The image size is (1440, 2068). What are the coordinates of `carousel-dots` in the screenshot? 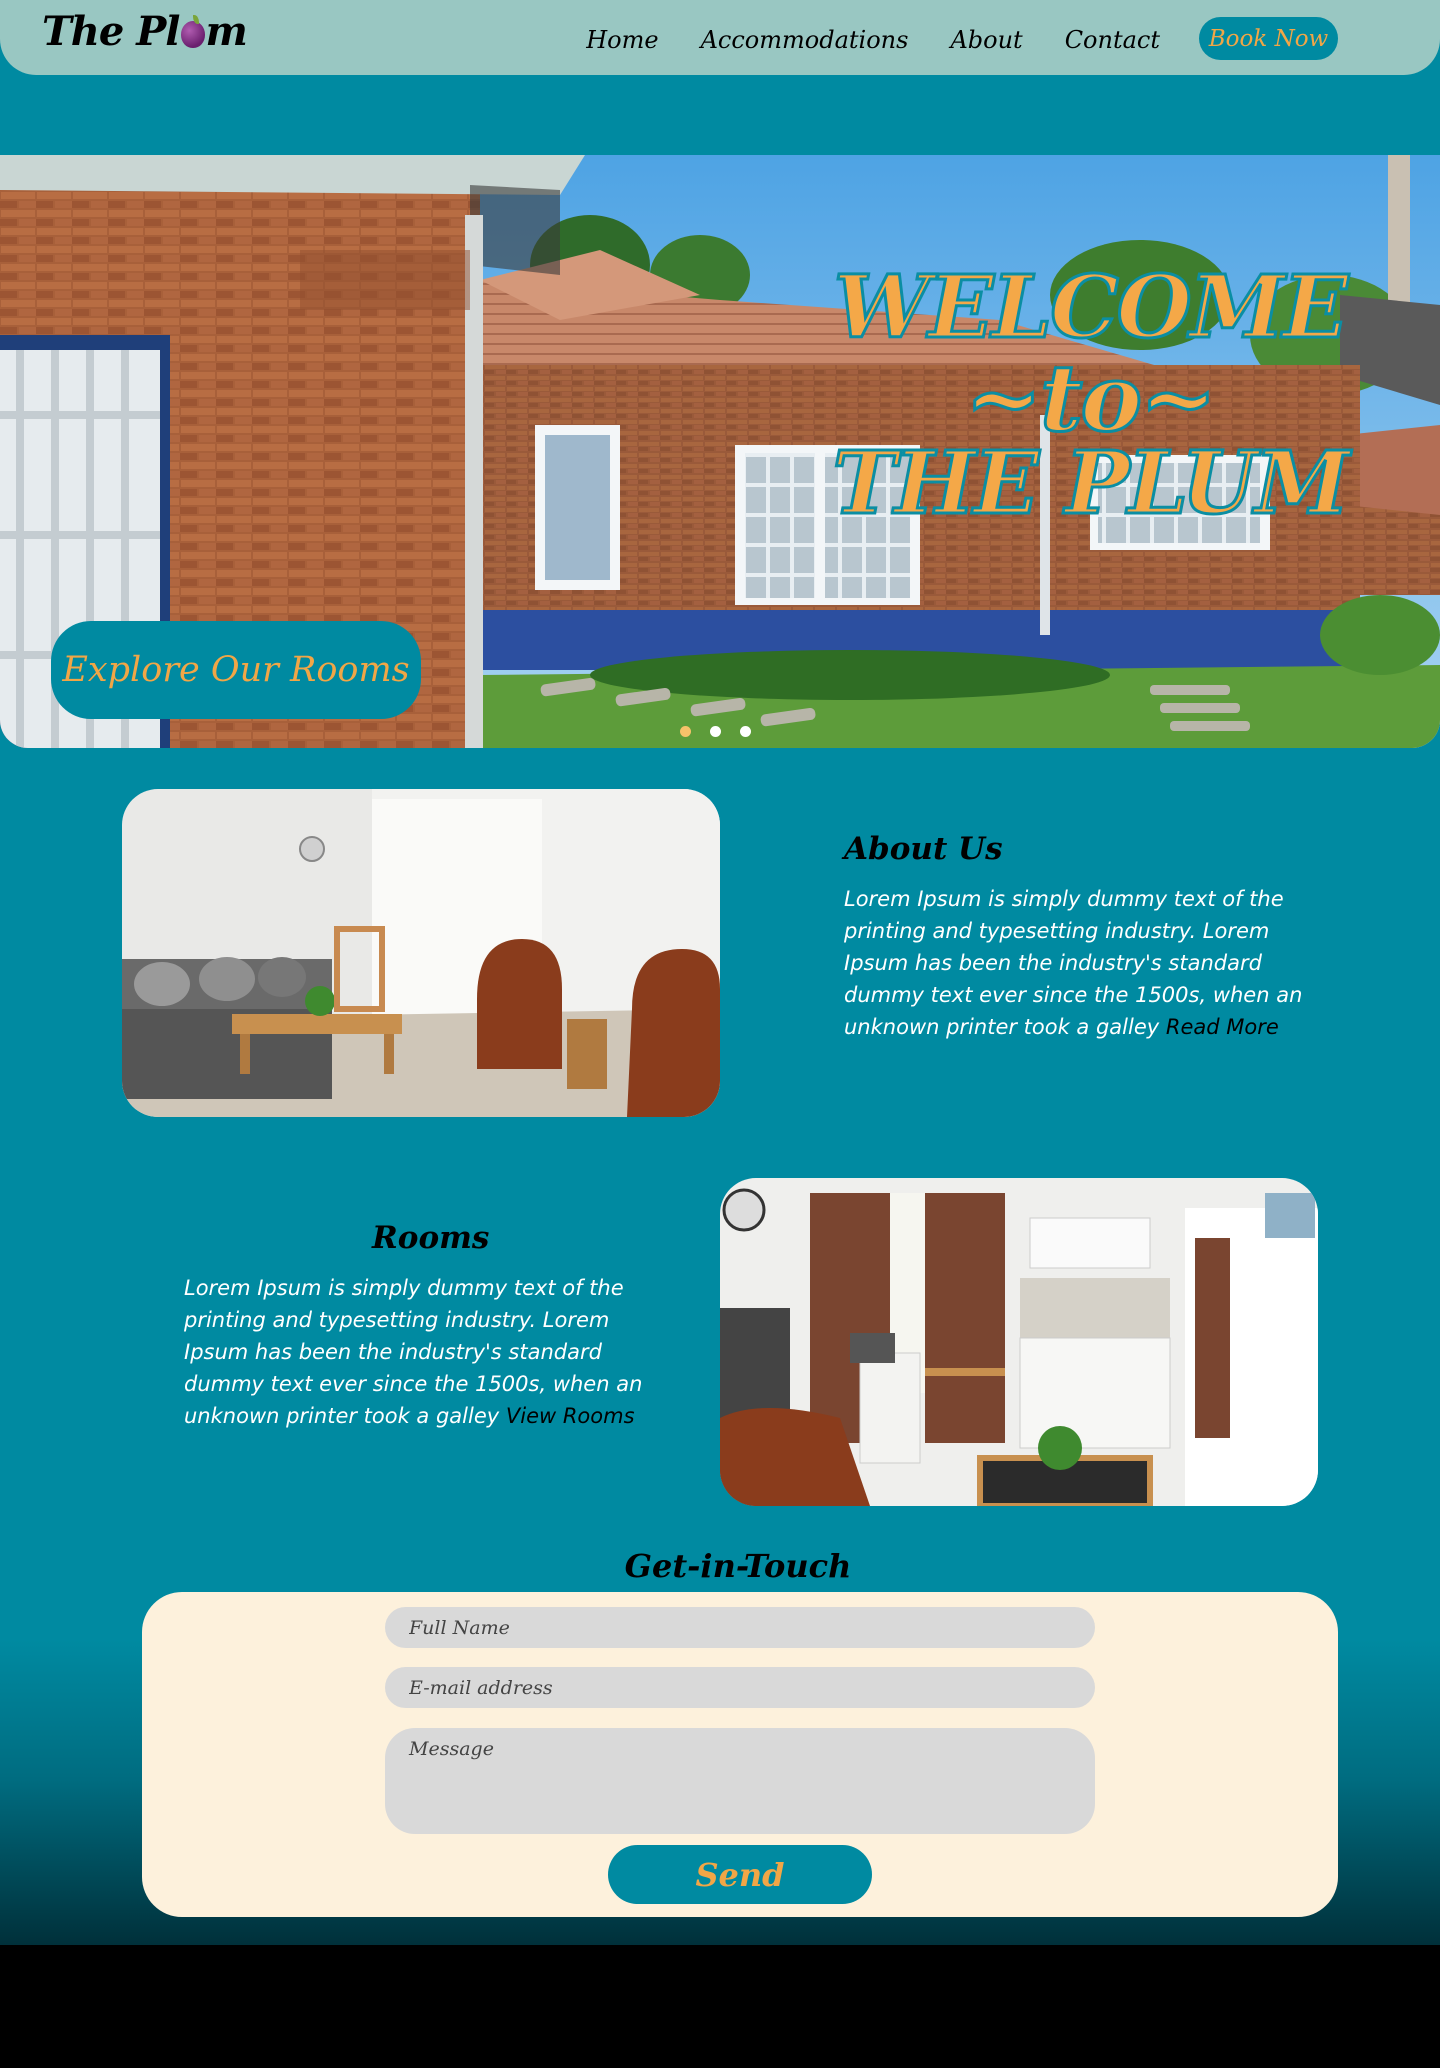 It's located at (715, 731).